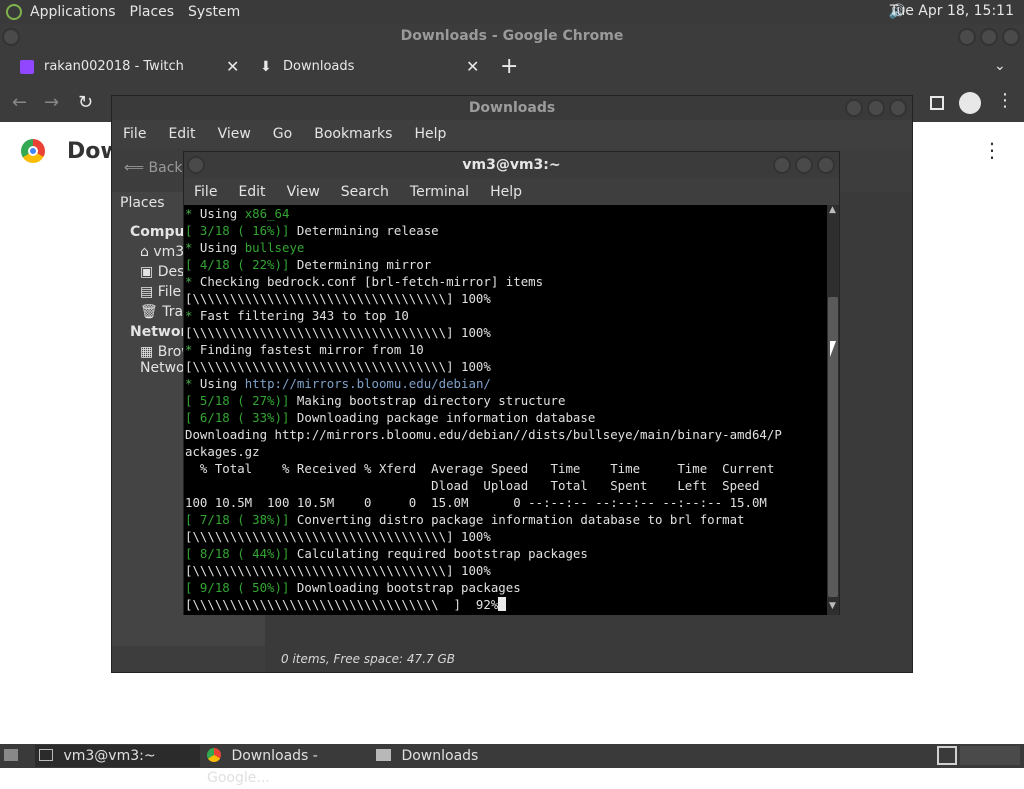  What do you see at coordinates (989, 37) in the screenshot?
I see `chrome-maximize-icon` at bounding box center [989, 37].